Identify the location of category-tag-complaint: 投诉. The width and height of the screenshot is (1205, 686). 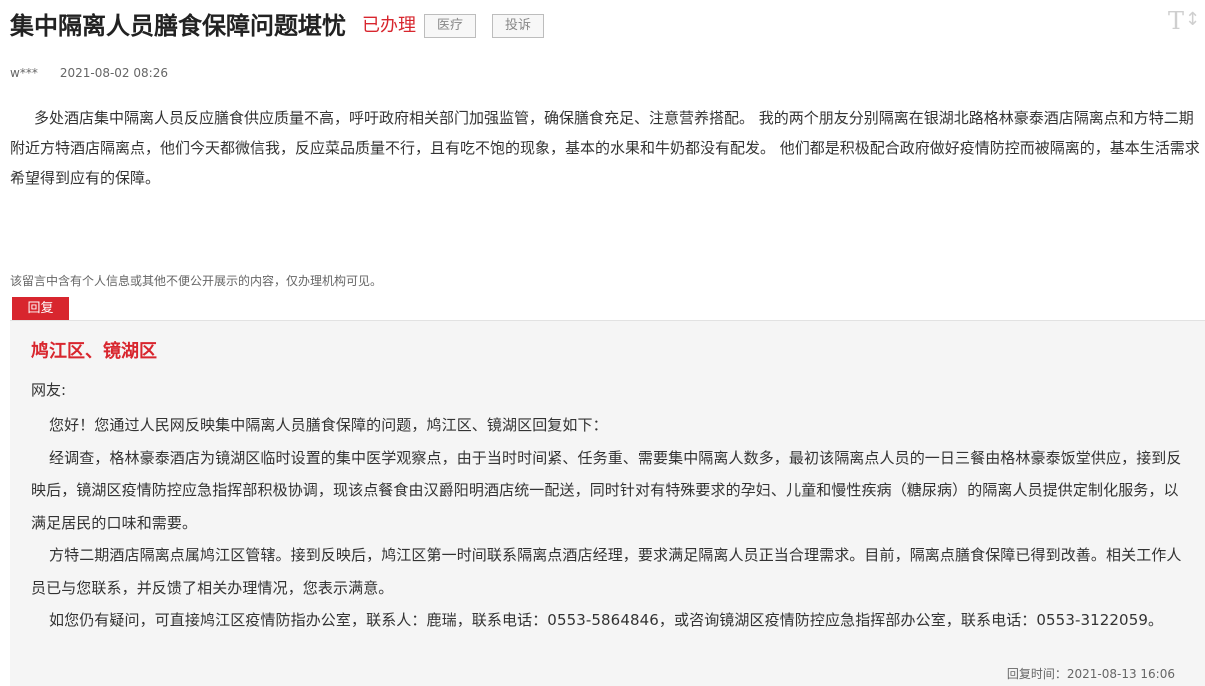
(518, 26).